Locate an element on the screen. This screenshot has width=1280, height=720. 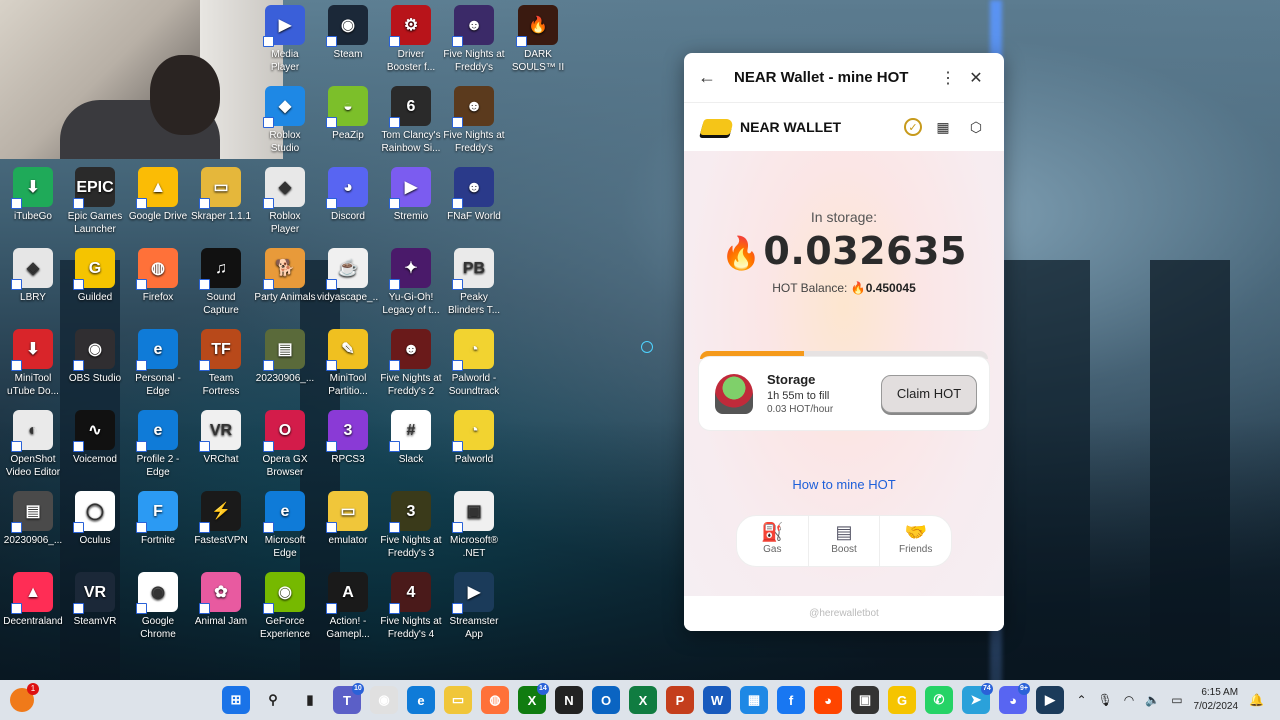
desktop-icon: ∿ Voicemod is located at coordinates (95, 438).